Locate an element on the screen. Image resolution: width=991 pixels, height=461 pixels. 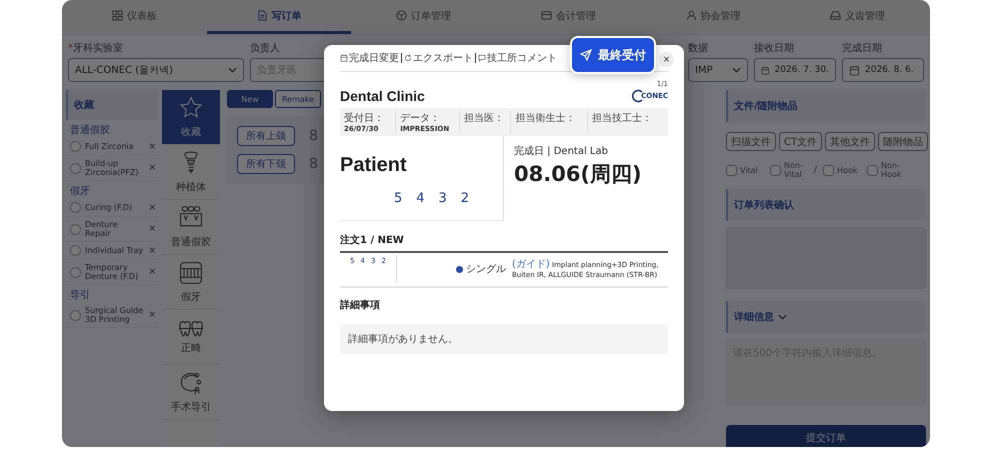
tooth-number: 3 is located at coordinates (442, 198).